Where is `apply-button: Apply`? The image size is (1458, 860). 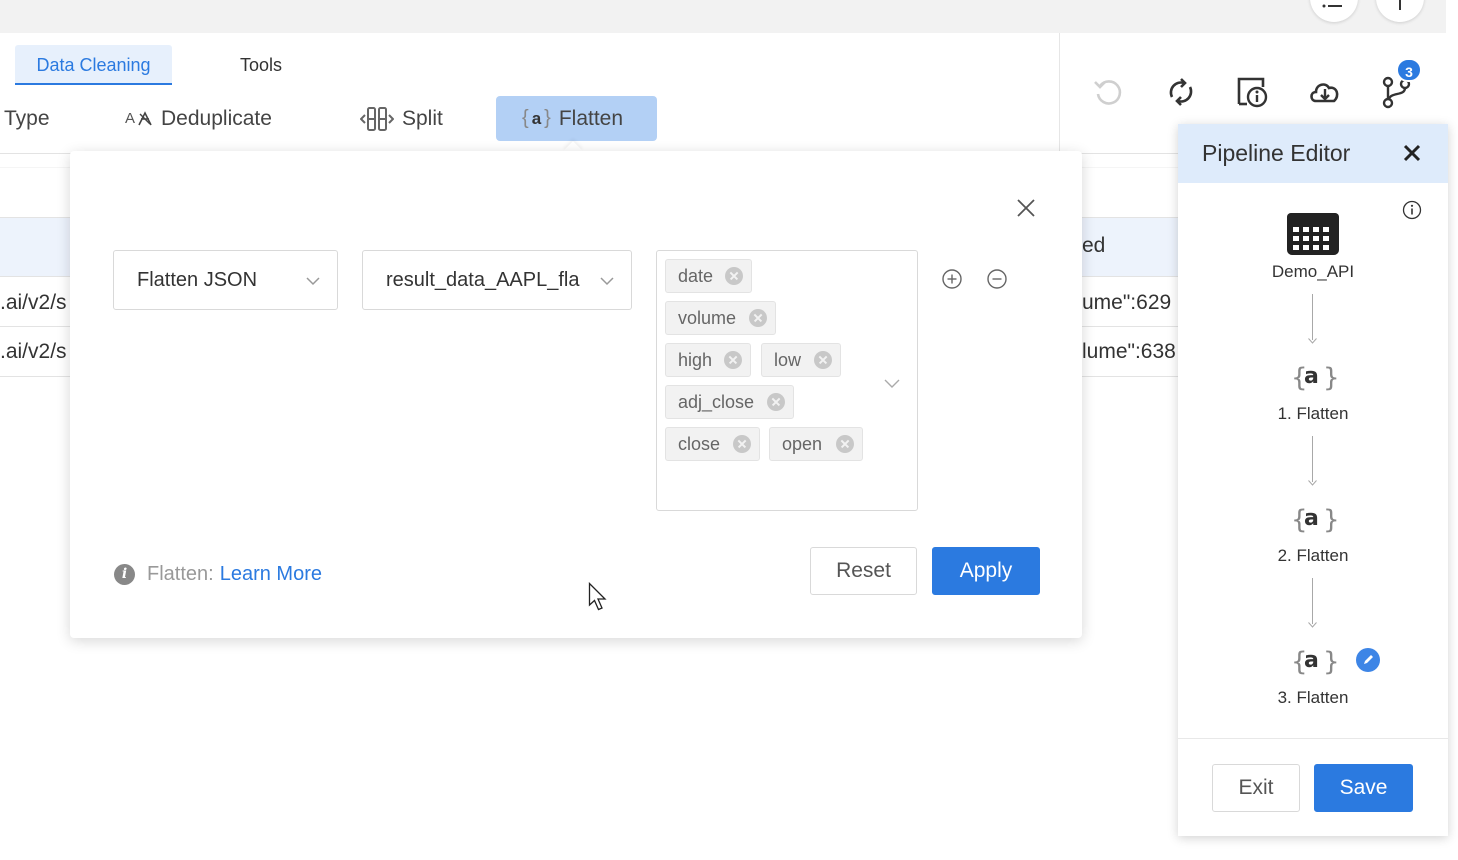
apply-button: Apply is located at coordinates (986, 571).